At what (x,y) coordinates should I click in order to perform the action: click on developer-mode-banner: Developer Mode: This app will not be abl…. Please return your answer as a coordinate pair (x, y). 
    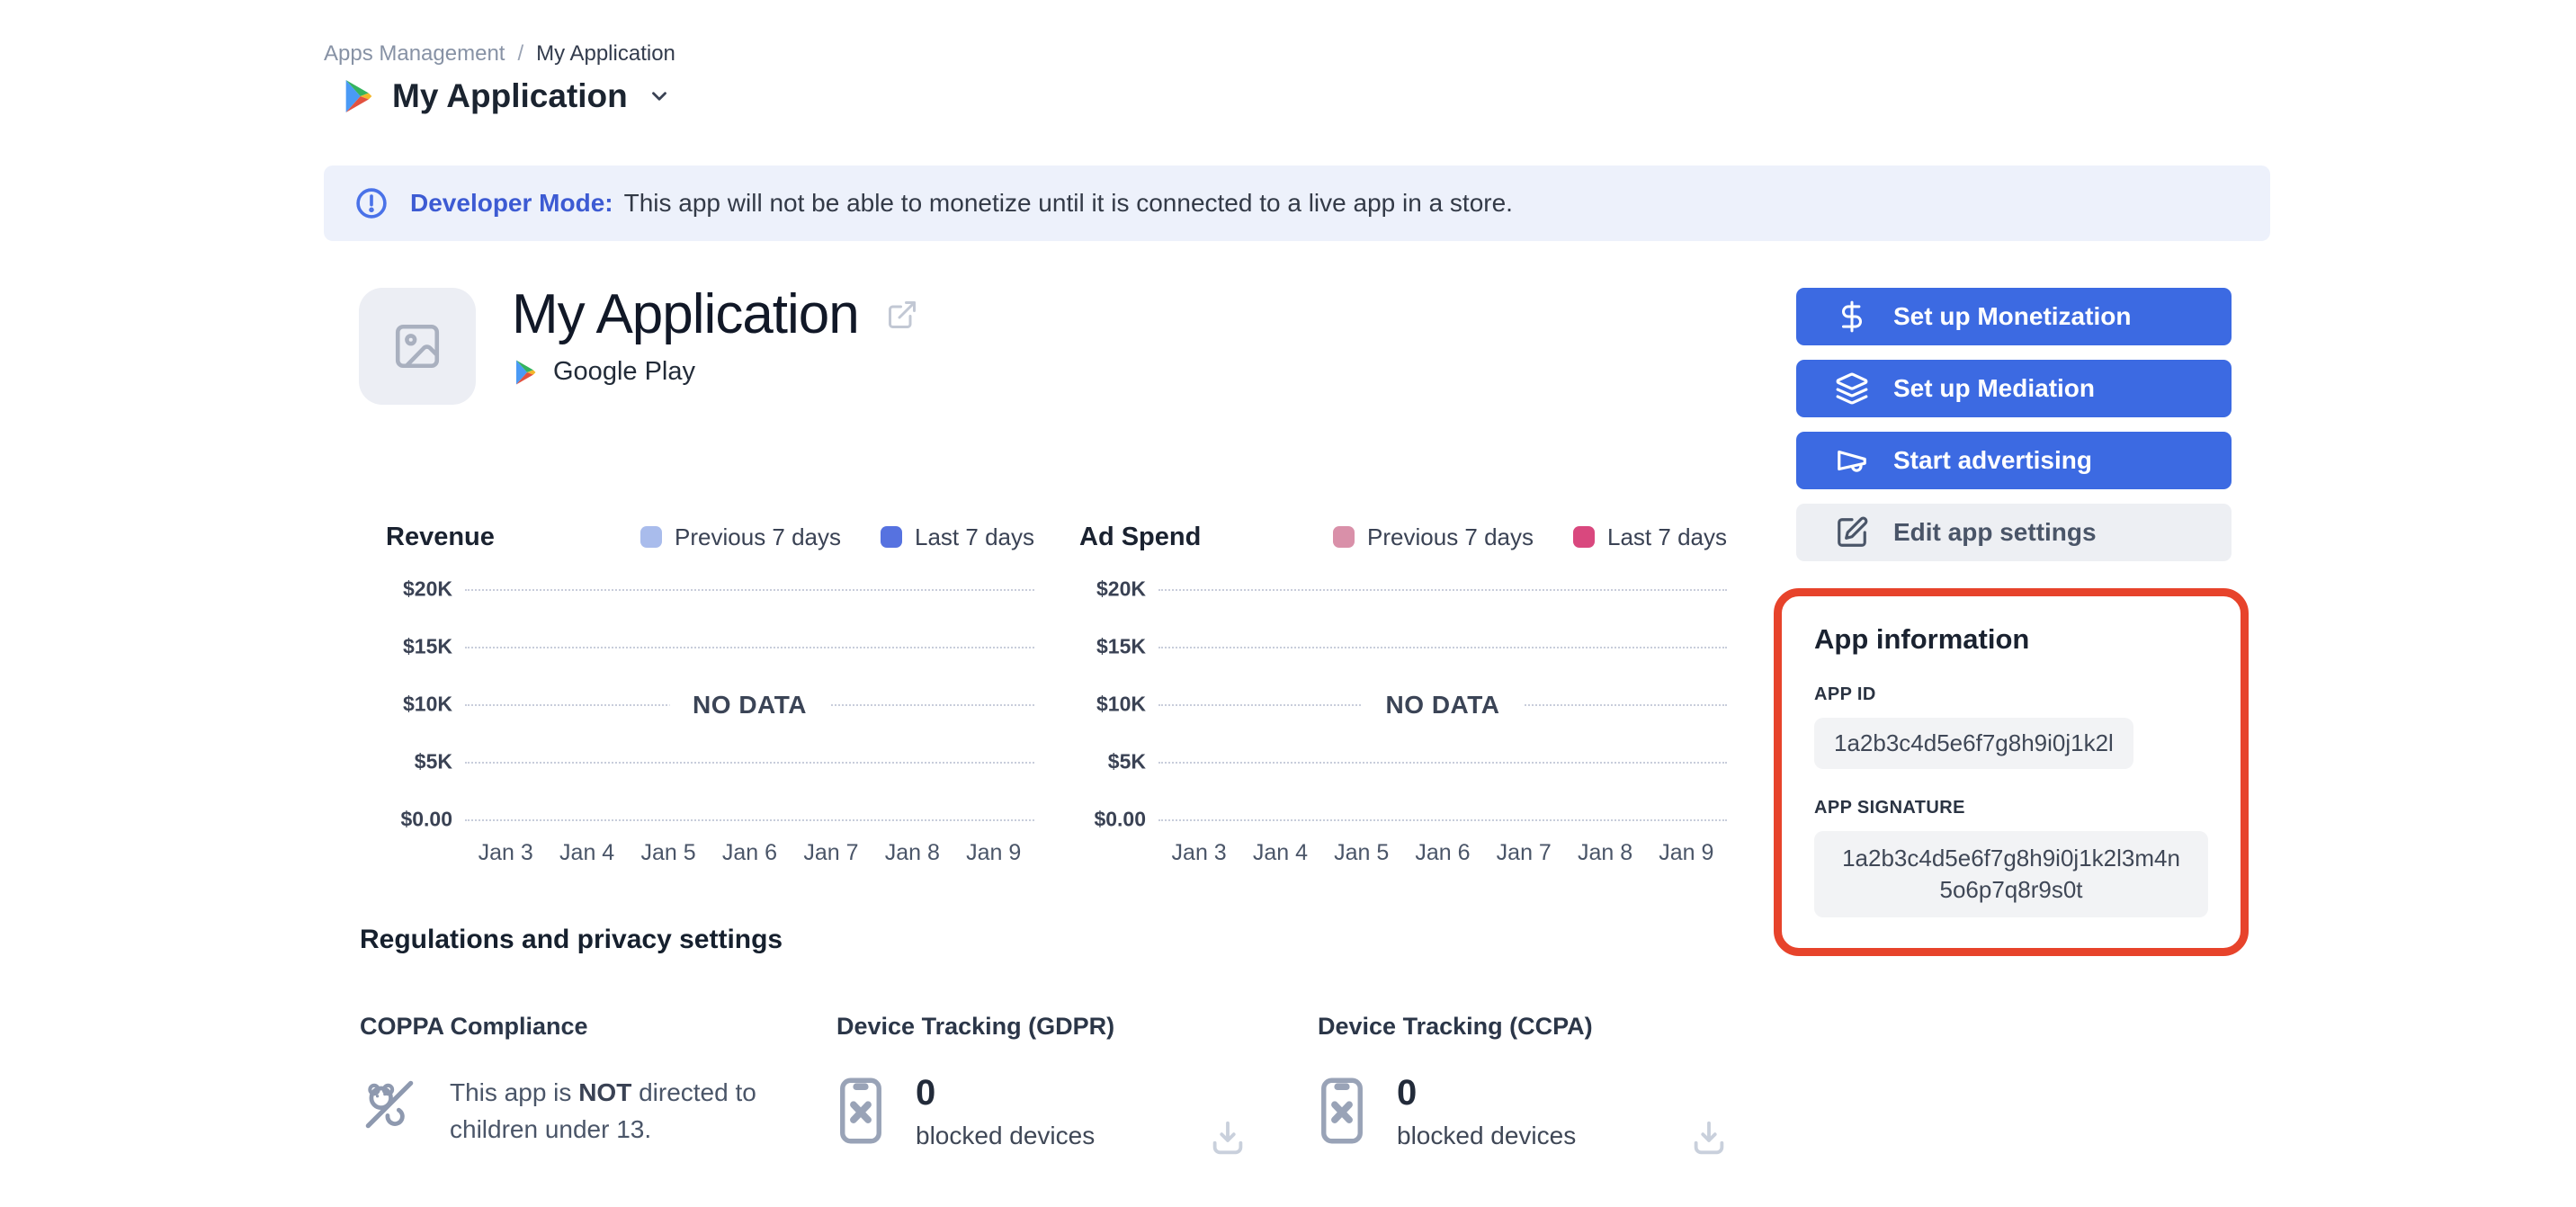
    Looking at the image, I should click on (1297, 203).